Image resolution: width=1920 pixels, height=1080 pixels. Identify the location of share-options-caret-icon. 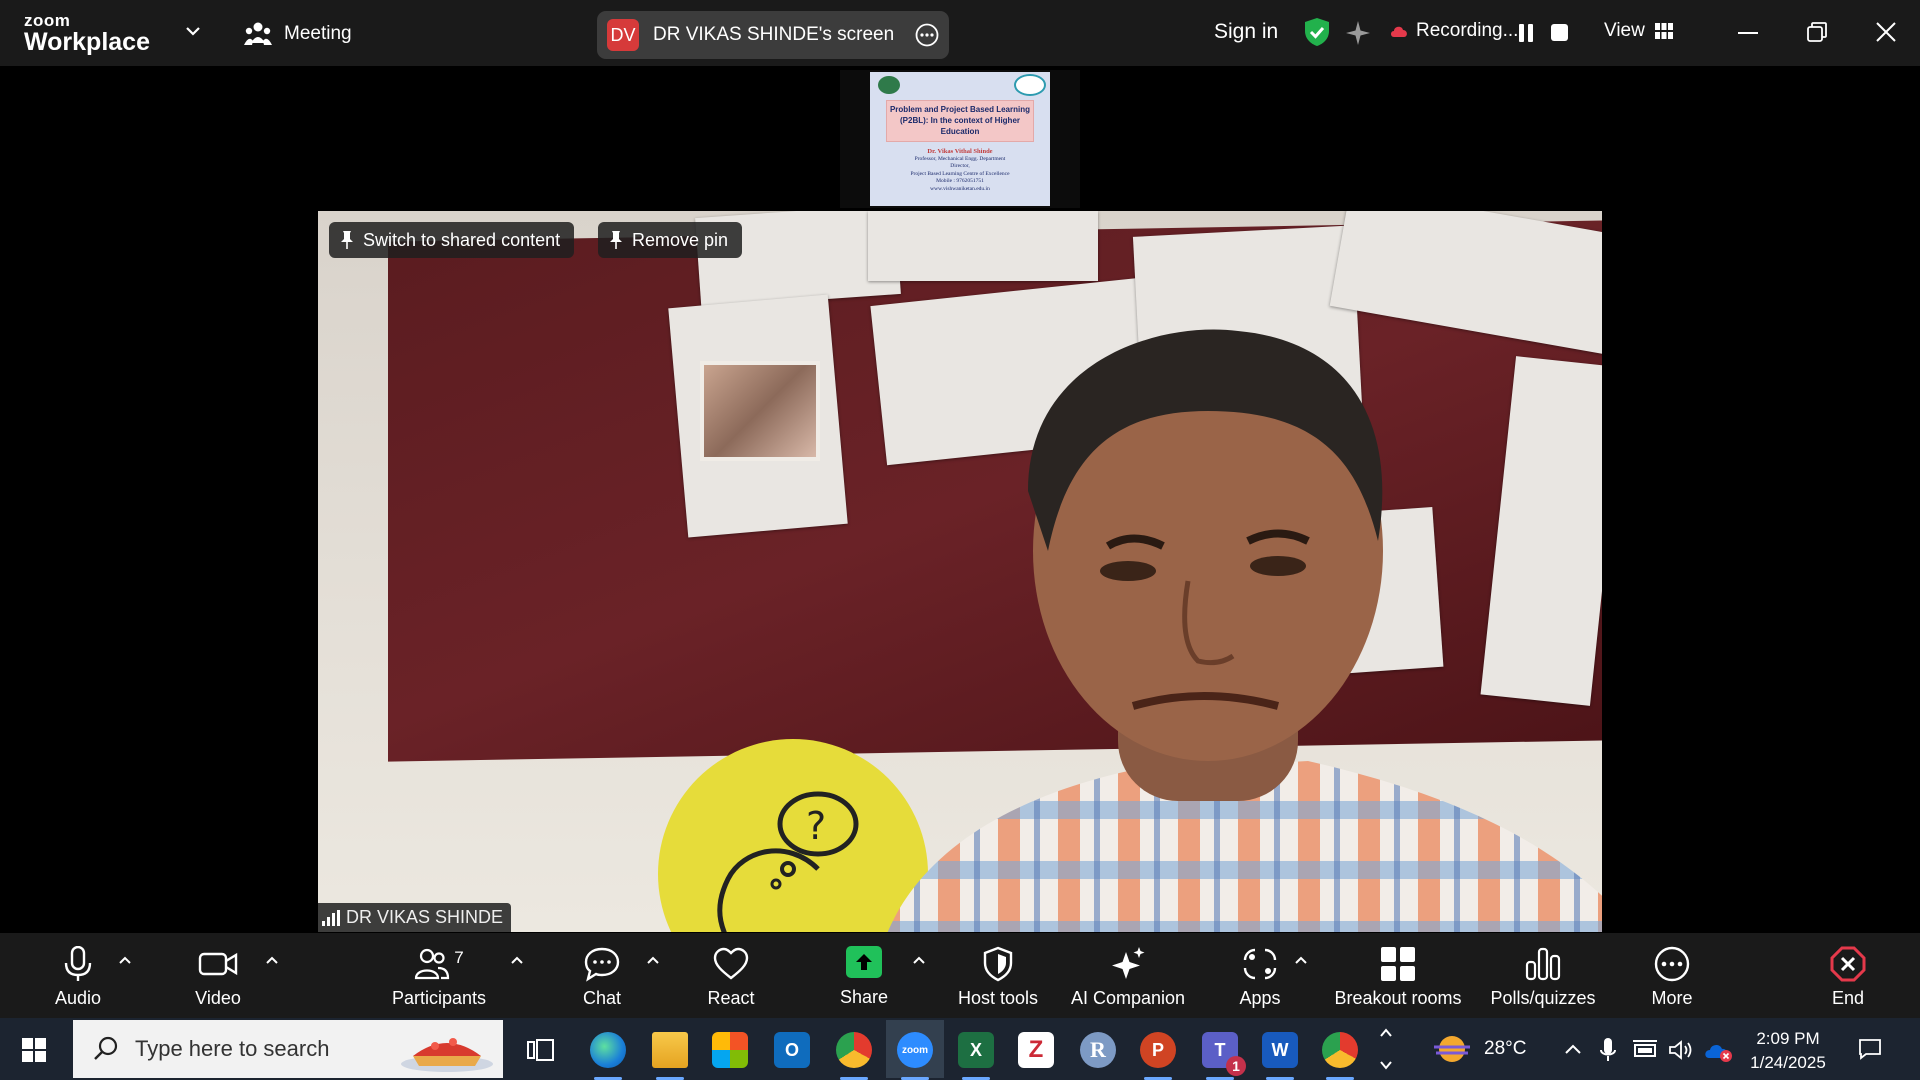
(919, 960).